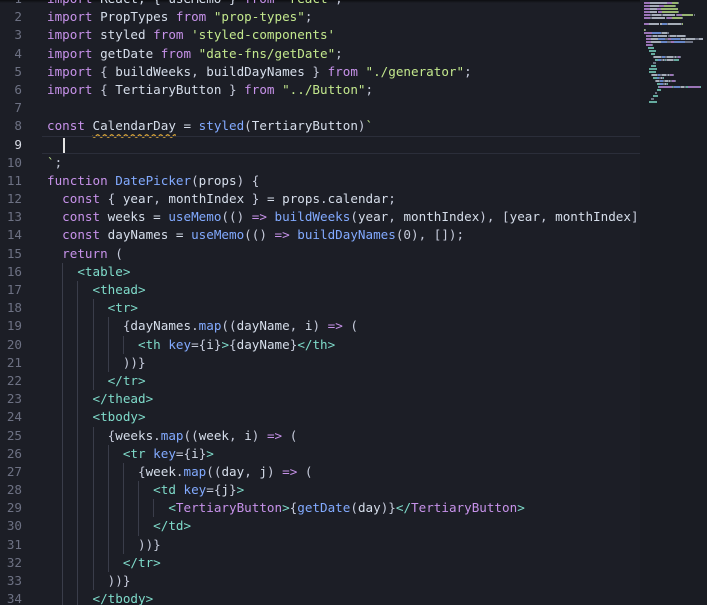 The width and height of the screenshot is (707, 605). Describe the element at coordinates (14, 326) in the screenshot. I see `line-number: 19` at that location.